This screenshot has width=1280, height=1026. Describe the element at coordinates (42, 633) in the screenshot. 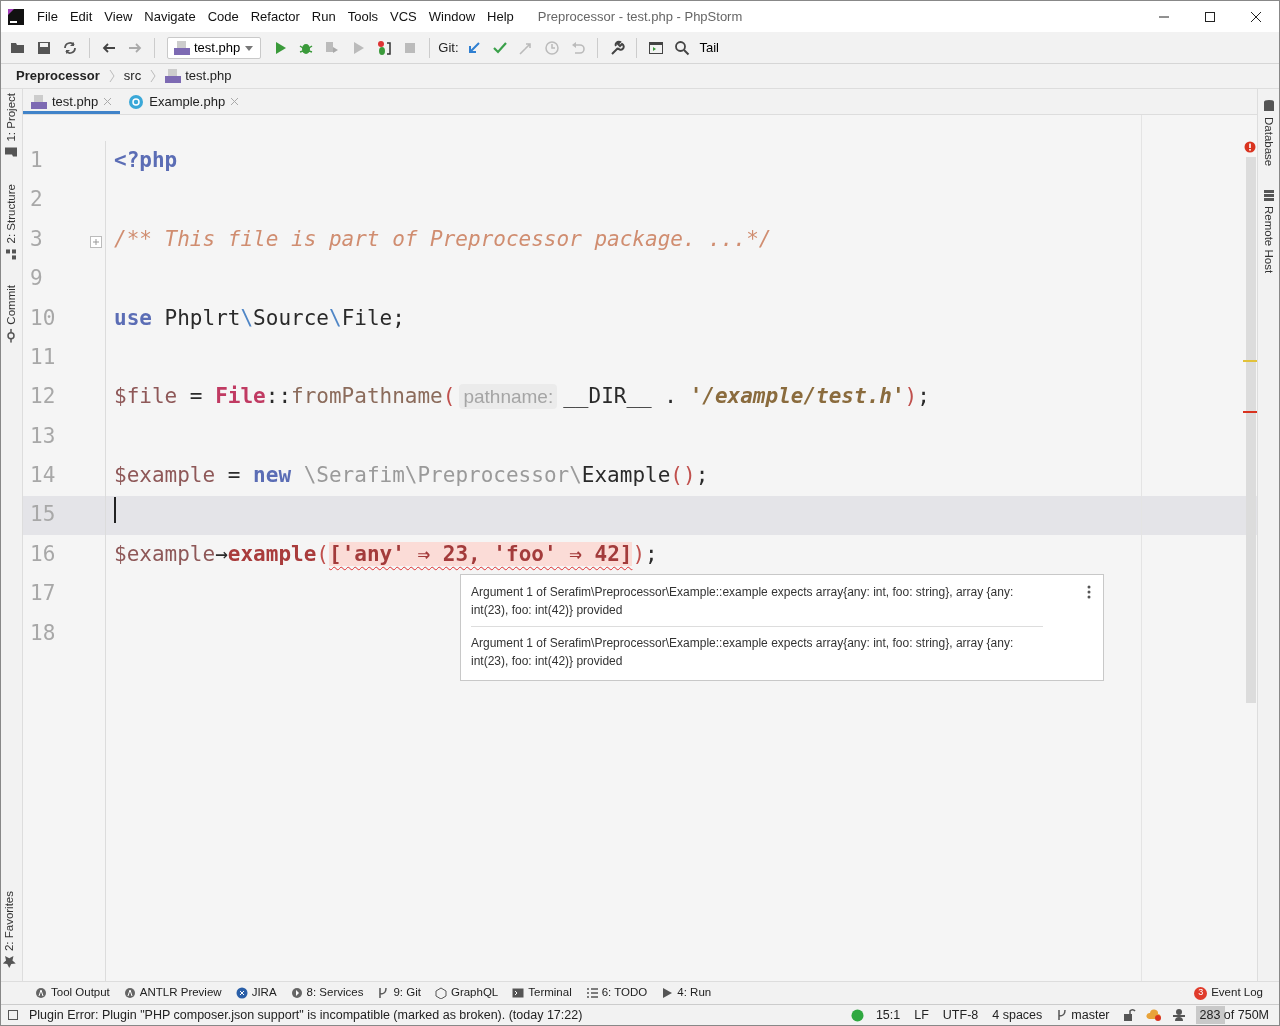

I see `line-number: 18` at that location.